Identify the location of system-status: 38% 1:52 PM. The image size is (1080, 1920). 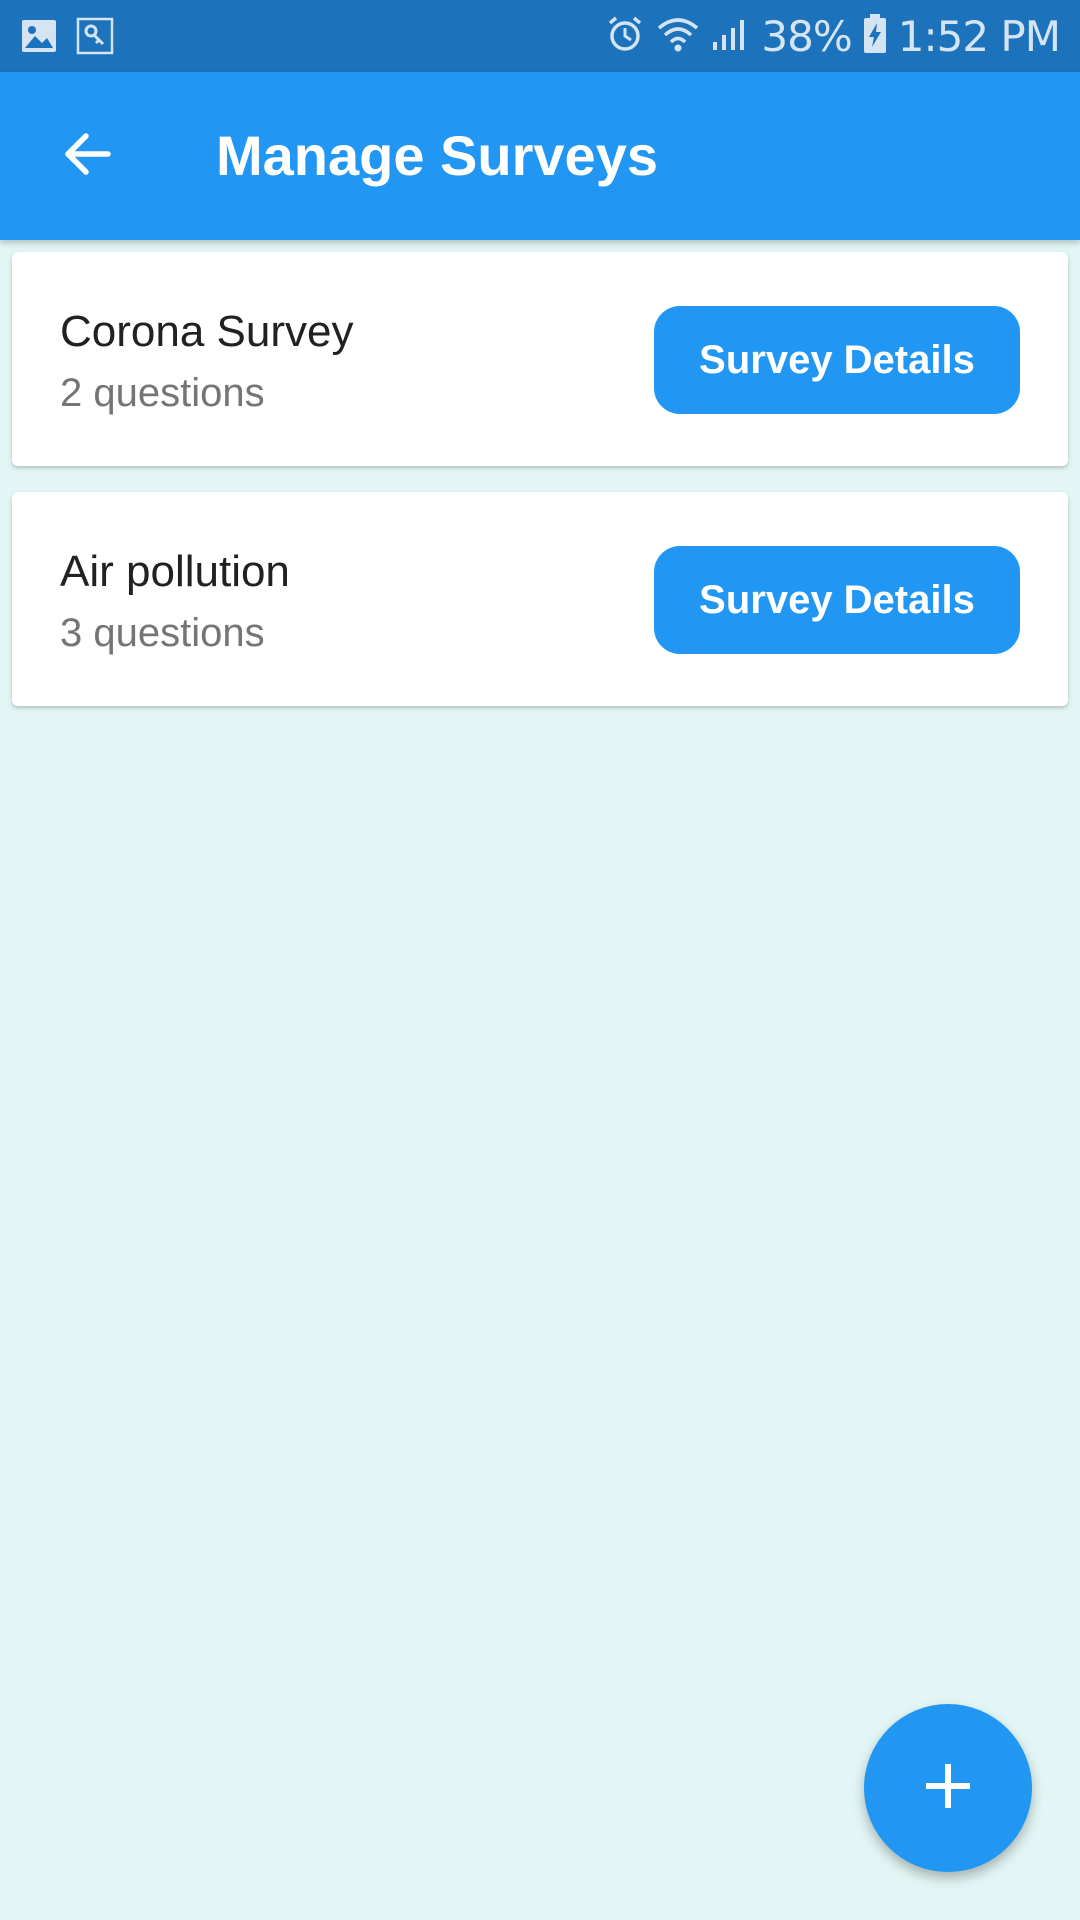
(833, 36).